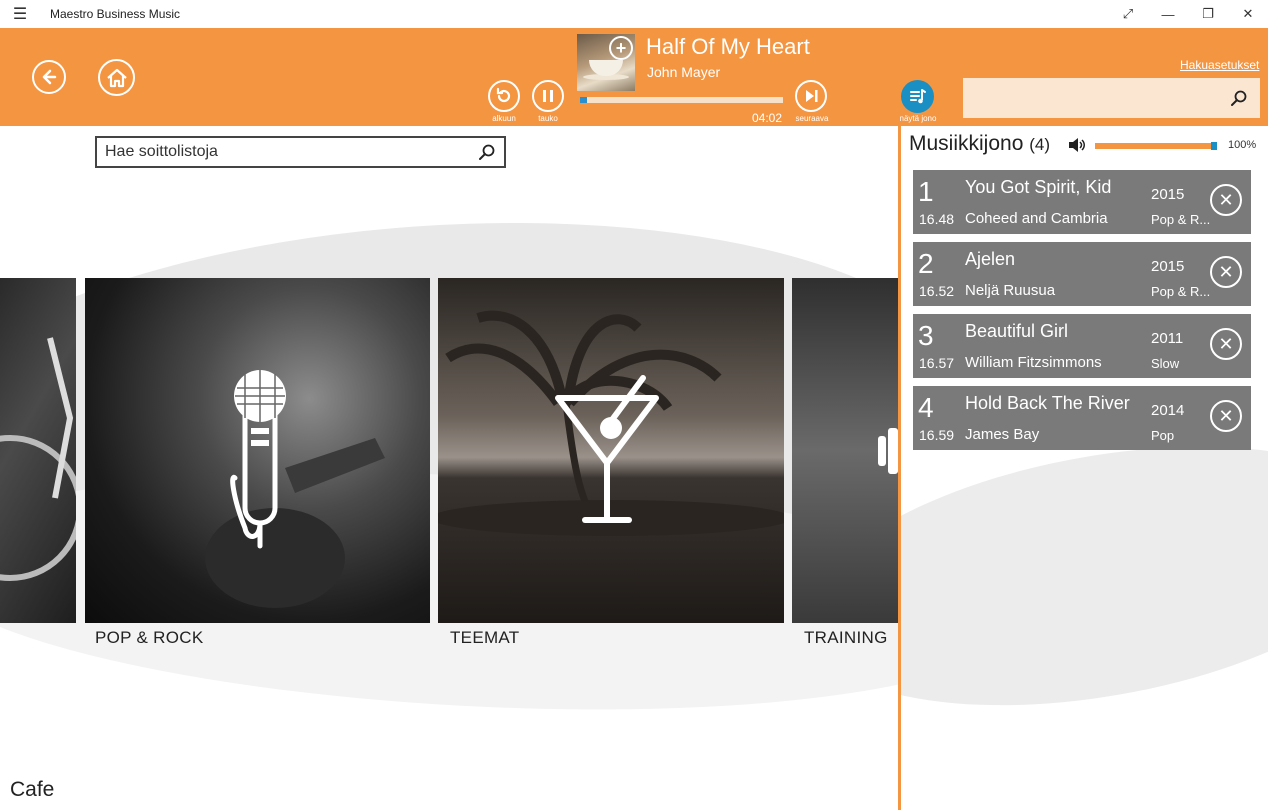 Image resolution: width=1268 pixels, height=810 pixels. I want to click on tile-label-training: TRAINING, so click(846, 637).